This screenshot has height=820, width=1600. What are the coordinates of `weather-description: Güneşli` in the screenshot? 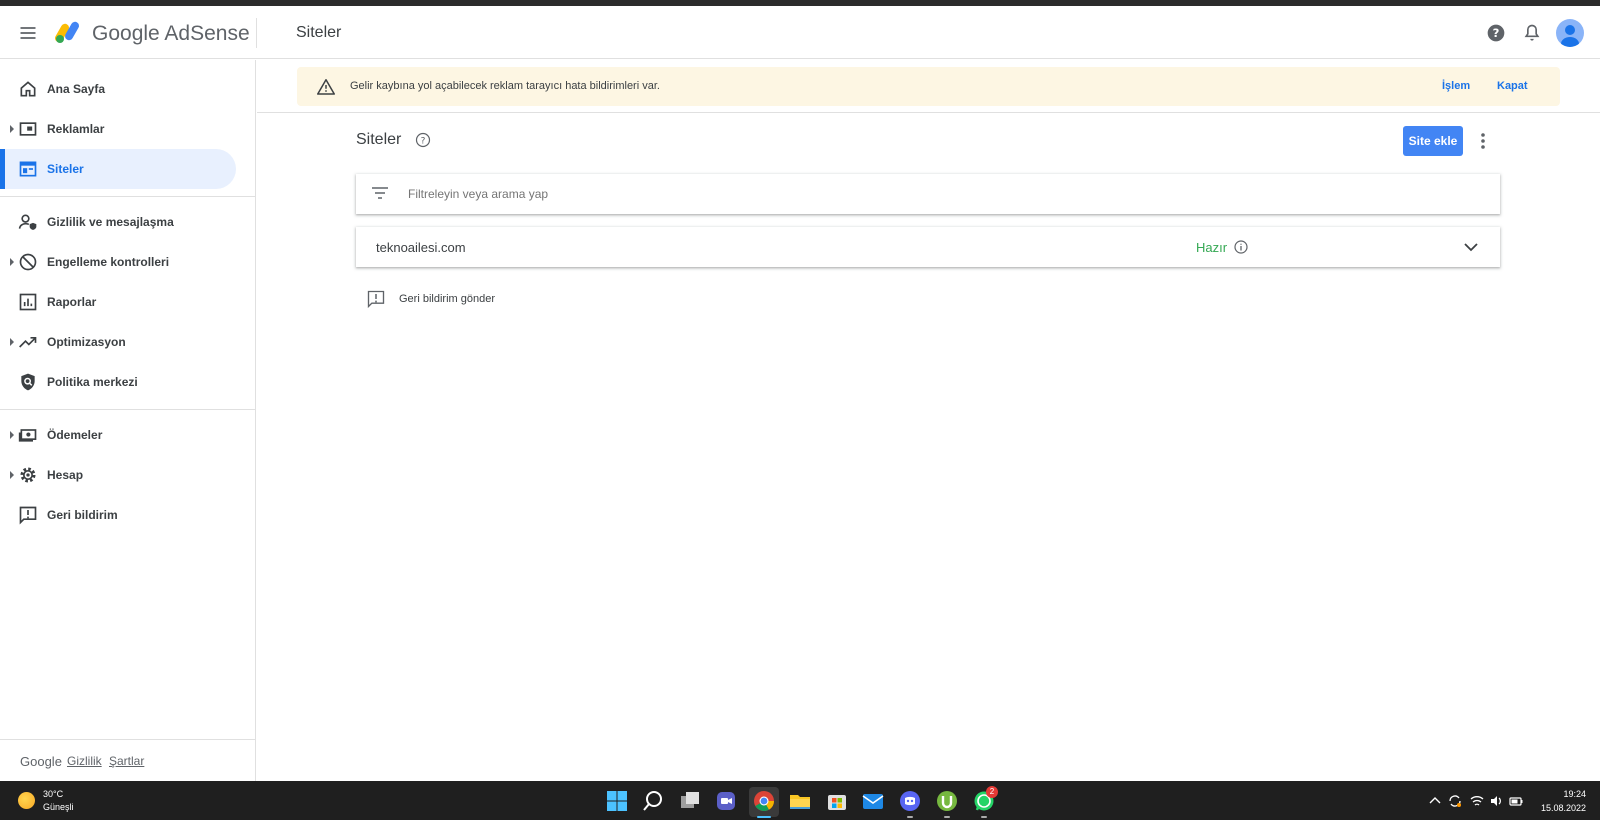 It's located at (58, 807).